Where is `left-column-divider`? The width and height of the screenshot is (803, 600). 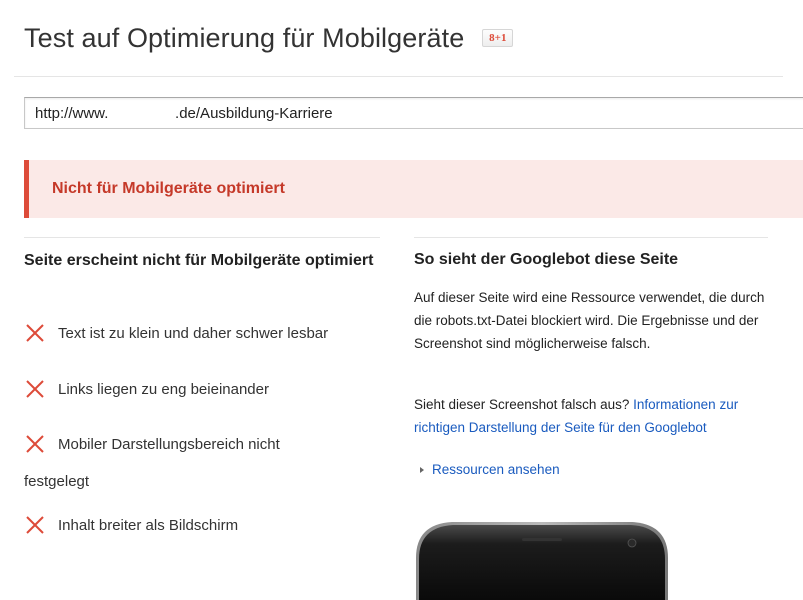
left-column-divider is located at coordinates (202, 237).